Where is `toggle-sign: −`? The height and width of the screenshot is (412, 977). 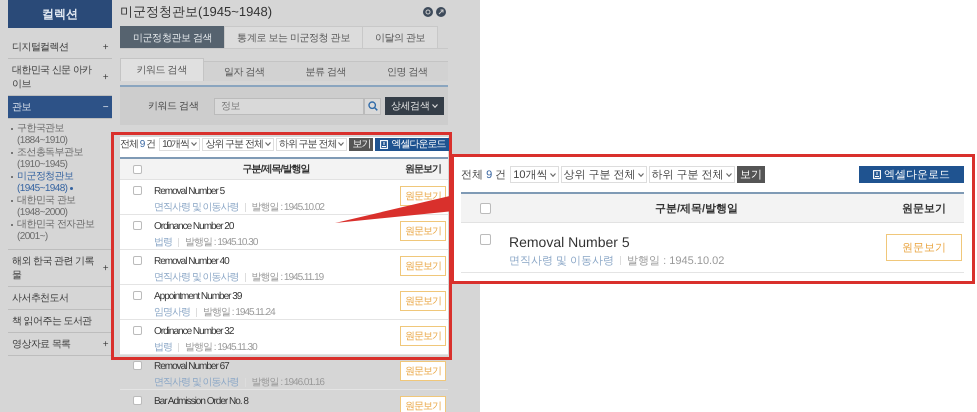 toggle-sign: − is located at coordinates (105, 107).